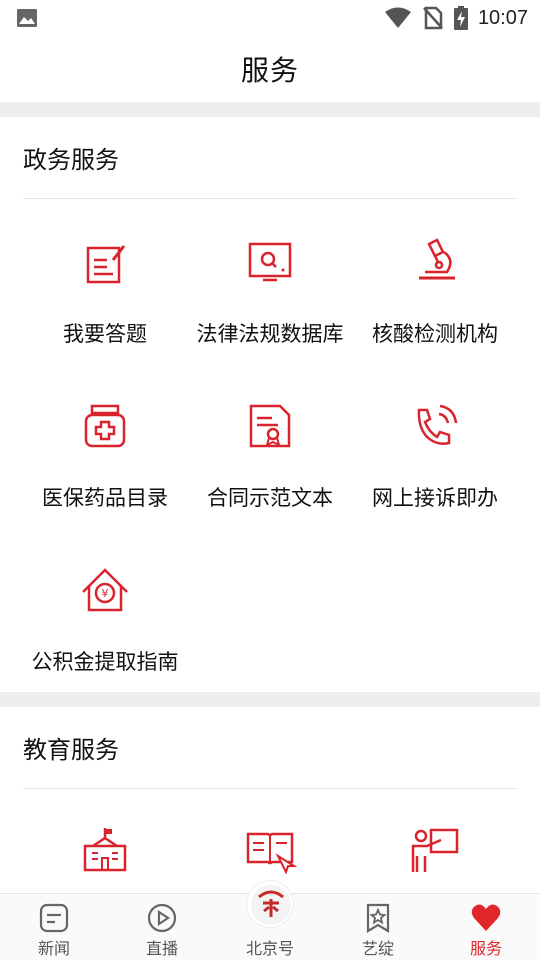 The width and height of the screenshot is (540, 960). Describe the element at coordinates (486, 917) in the screenshot. I see `heart-icon` at that location.